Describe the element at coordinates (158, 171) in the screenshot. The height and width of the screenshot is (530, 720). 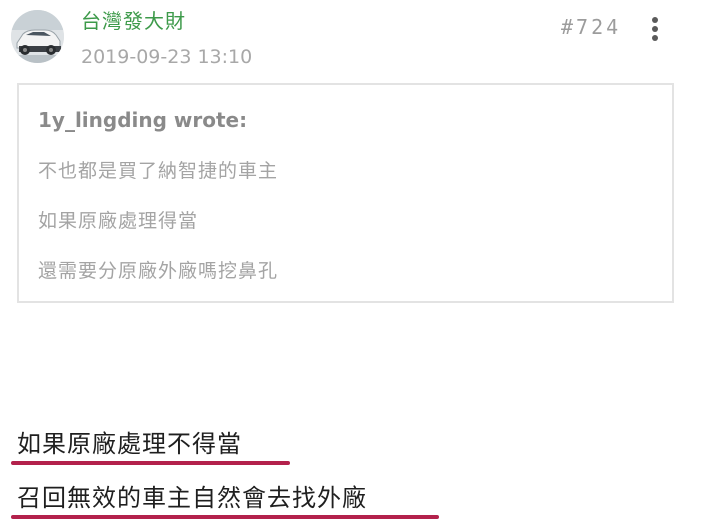
I see `quote-line: 不也都是買了納智捷的車主` at that location.